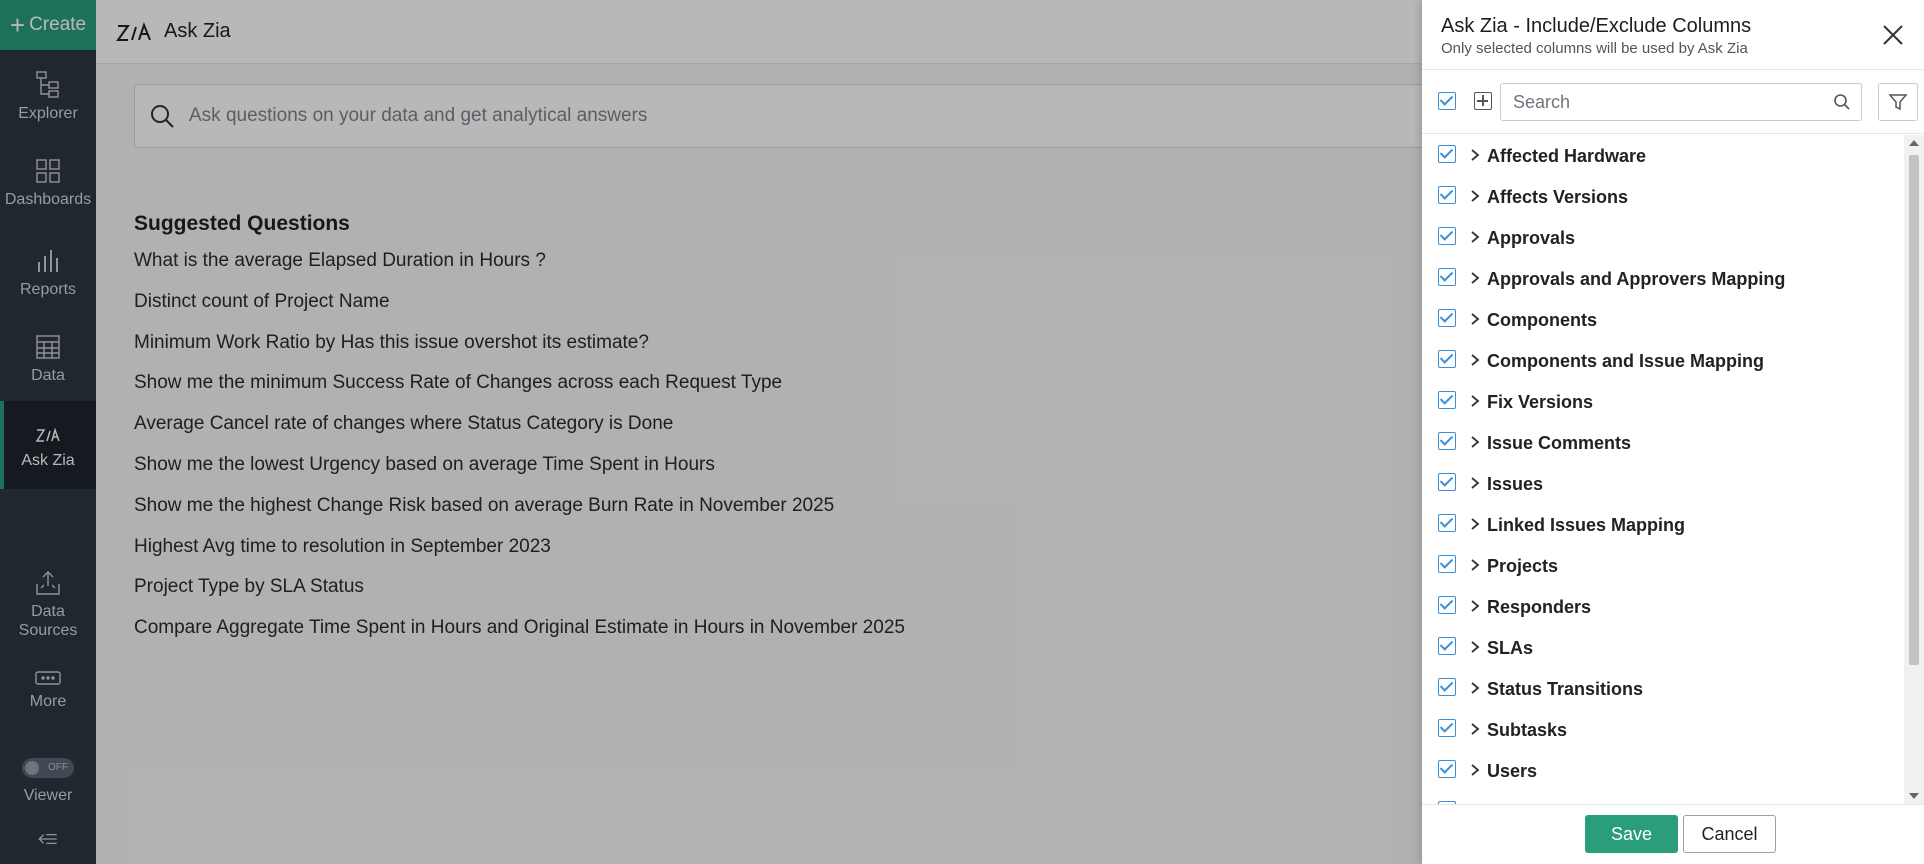  Describe the element at coordinates (1893, 35) in the screenshot. I see `close-icon` at that location.